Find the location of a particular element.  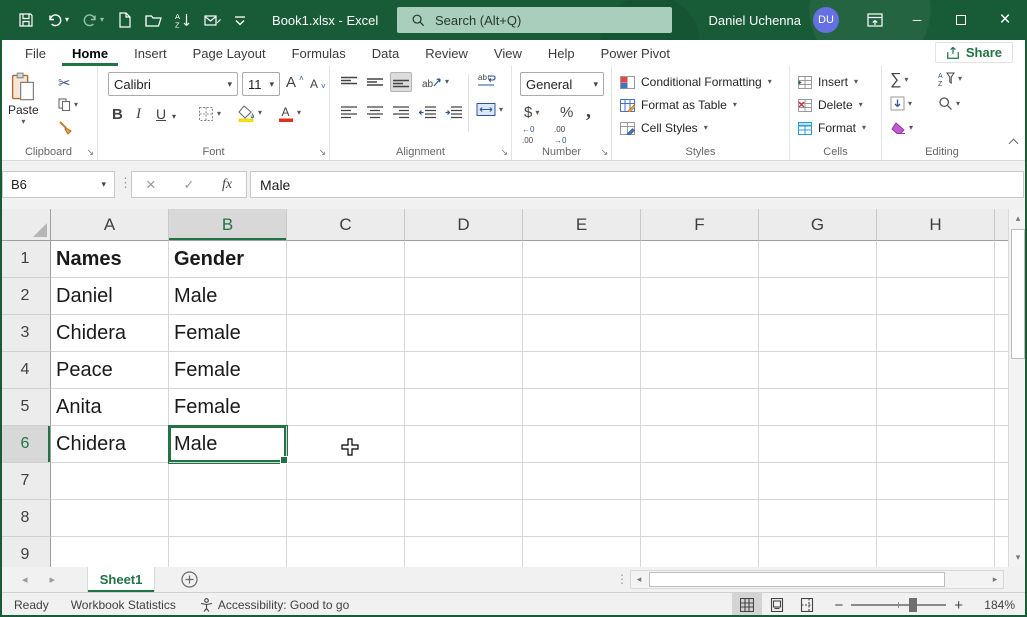

tab-review: Review is located at coordinates (446, 53).